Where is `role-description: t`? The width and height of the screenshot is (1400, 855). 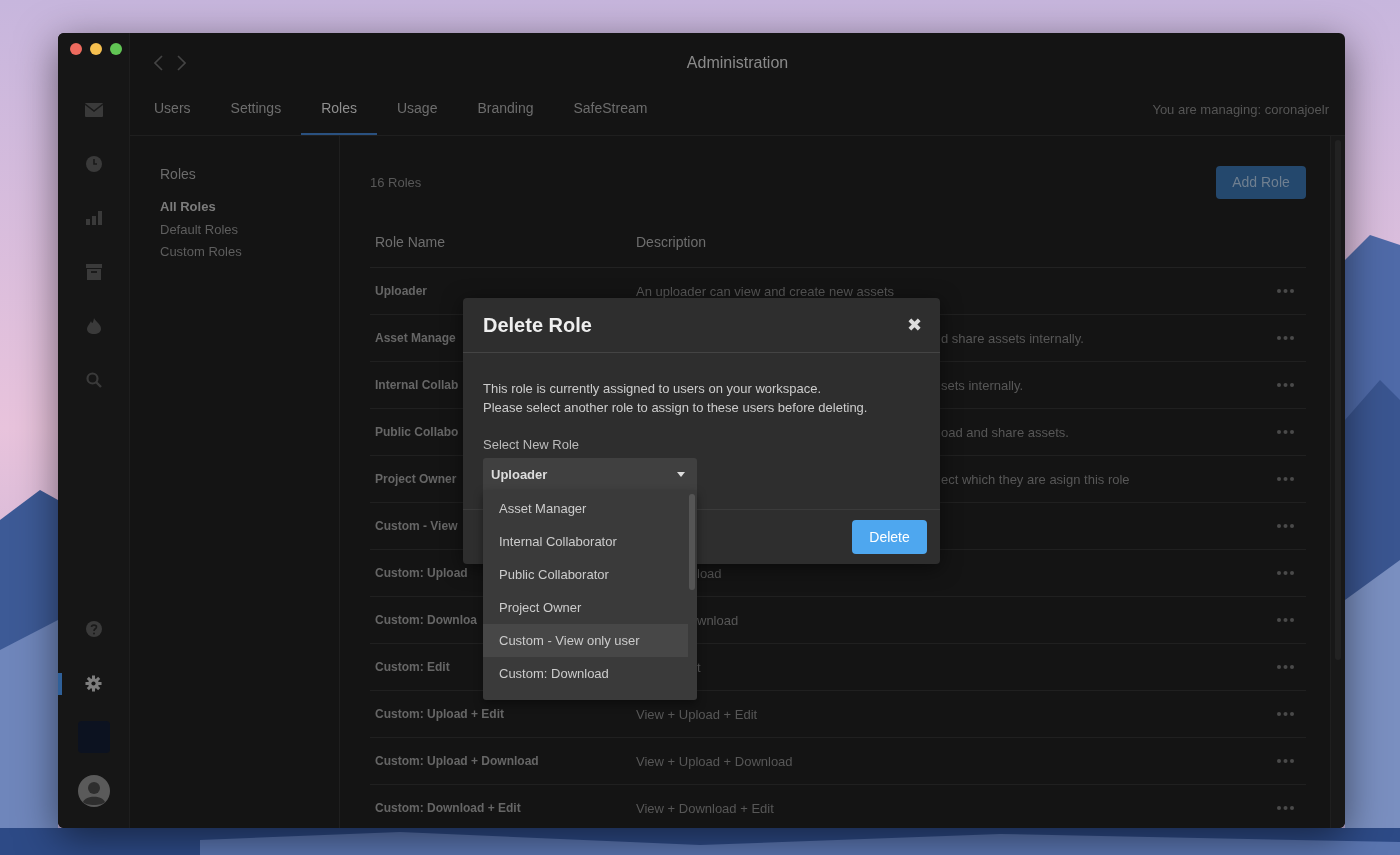
role-description: t is located at coordinates (699, 667).